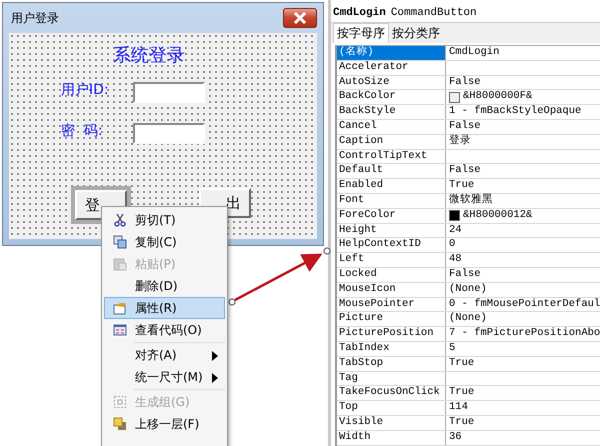 This screenshot has width=600, height=446. Describe the element at coordinates (120, 424) in the screenshot. I see `layers-icon` at that location.